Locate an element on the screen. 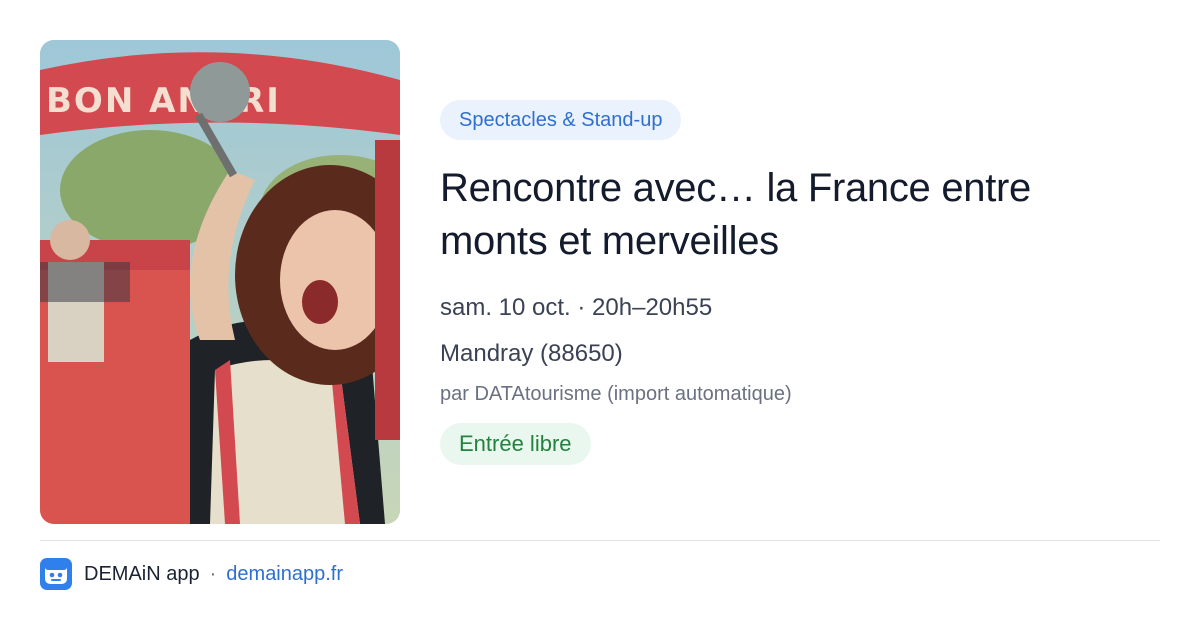 This screenshot has height=630, width=1200. event-location: Mandray (88650) is located at coordinates (531, 353).